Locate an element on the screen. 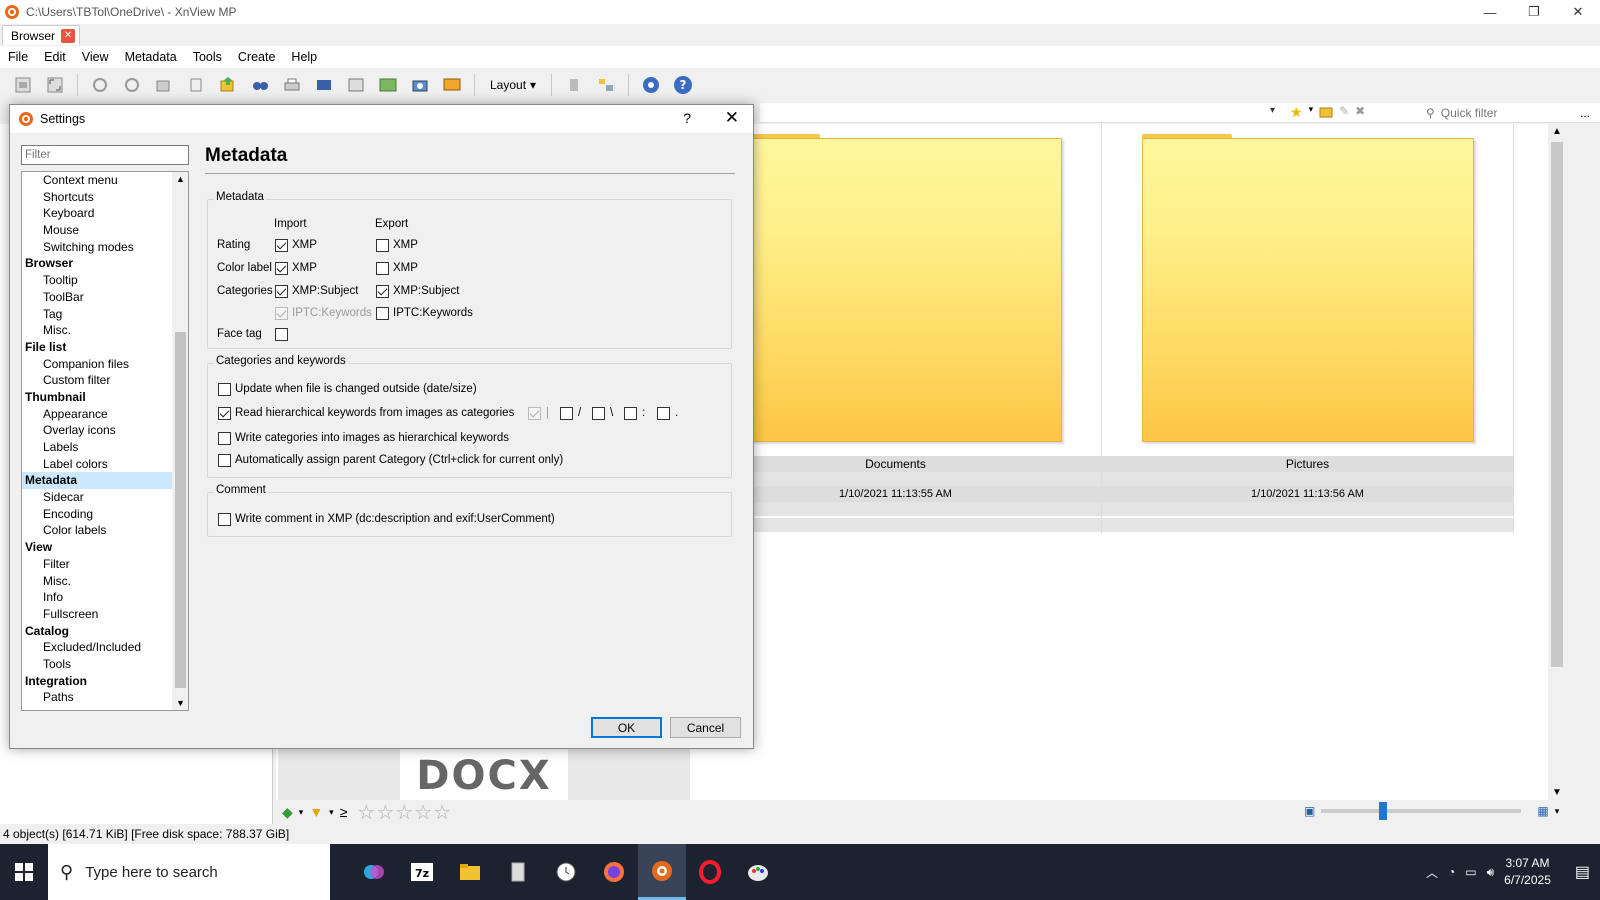  settings-tree-item: Catalog is located at coordinates (97, 631).